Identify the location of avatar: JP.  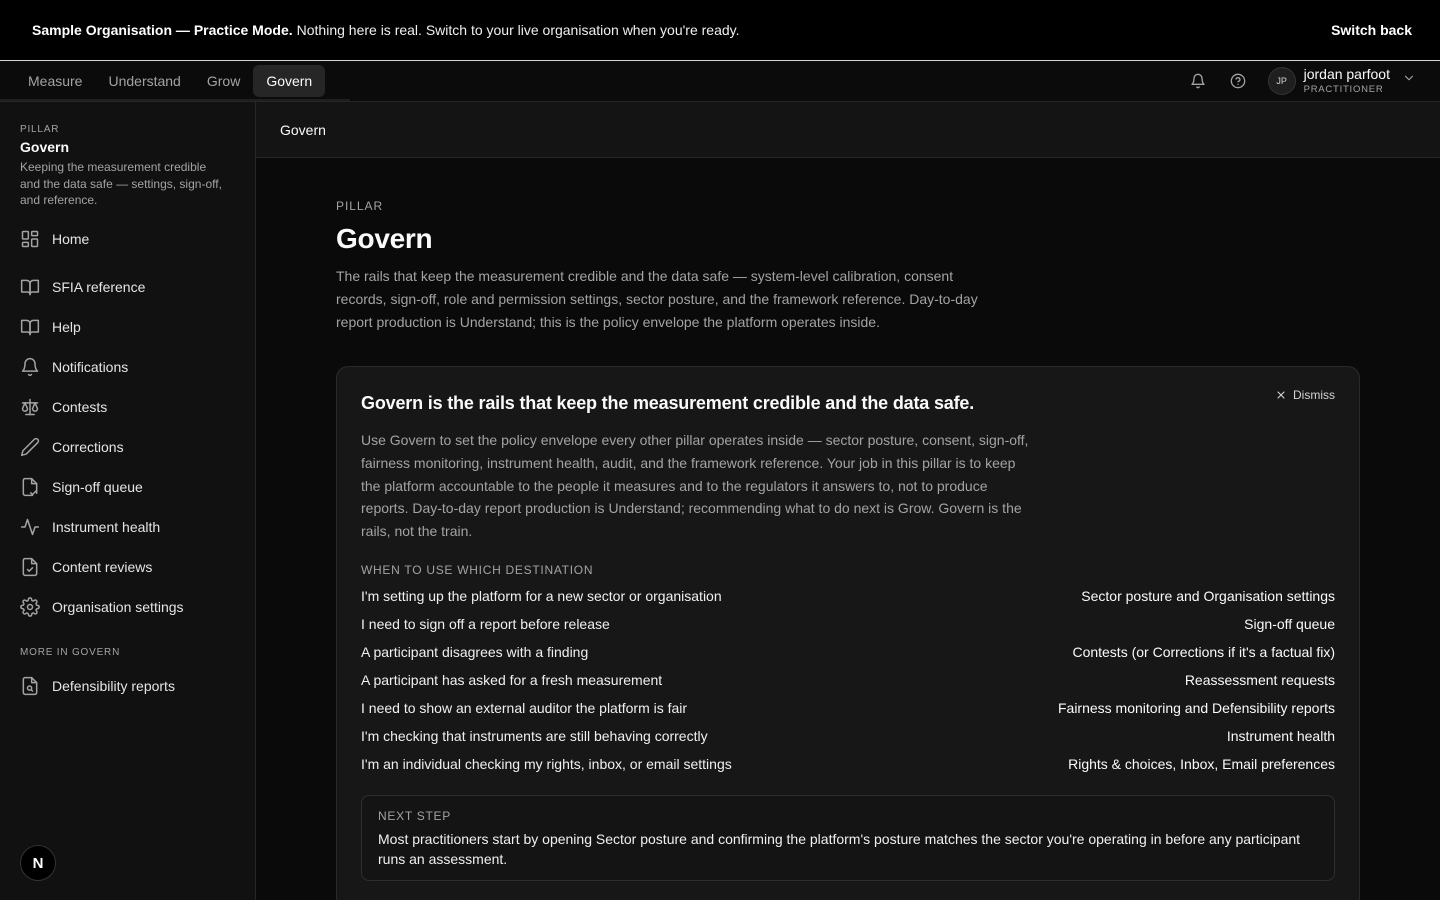
(1281, 80).